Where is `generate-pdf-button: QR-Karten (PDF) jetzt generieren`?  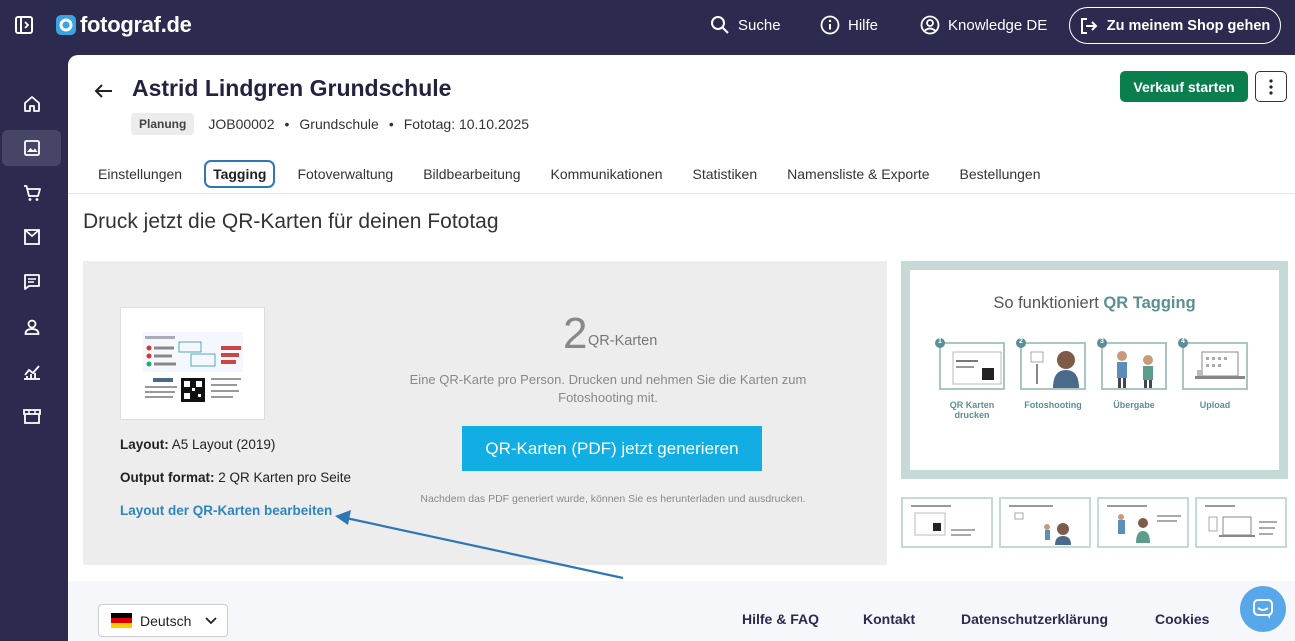 generate-pdf-button: QR-Karten (PDF) jetzt generieren is located at coordinates (612, 448).